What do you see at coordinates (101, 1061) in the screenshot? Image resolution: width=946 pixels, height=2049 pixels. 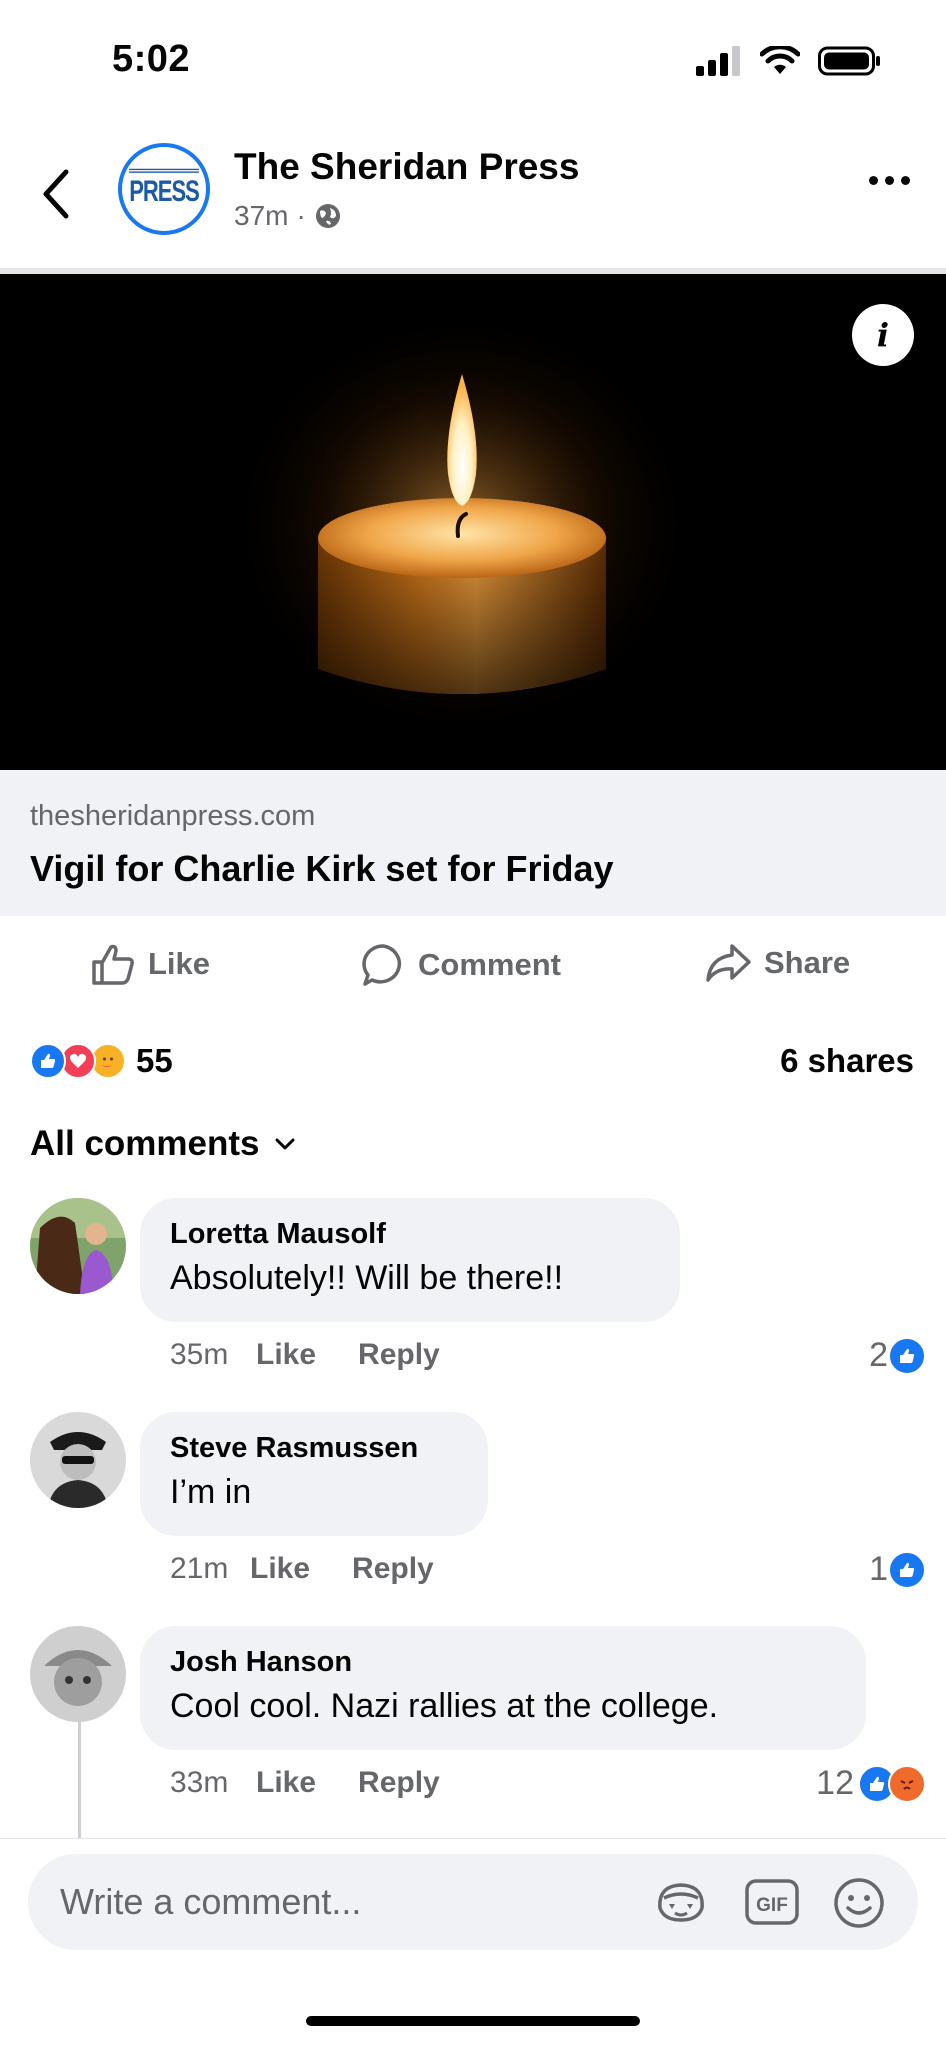 I see `reaction-summary: 55` at bounding box center [101, 1061].